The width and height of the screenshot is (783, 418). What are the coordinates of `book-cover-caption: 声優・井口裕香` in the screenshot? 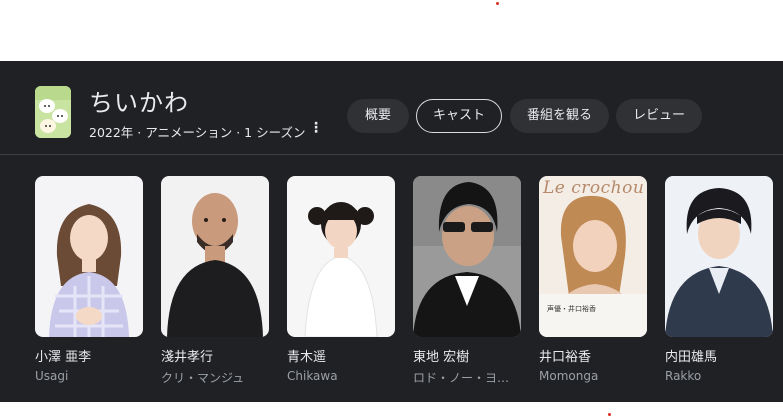 It's located at (571, 309).